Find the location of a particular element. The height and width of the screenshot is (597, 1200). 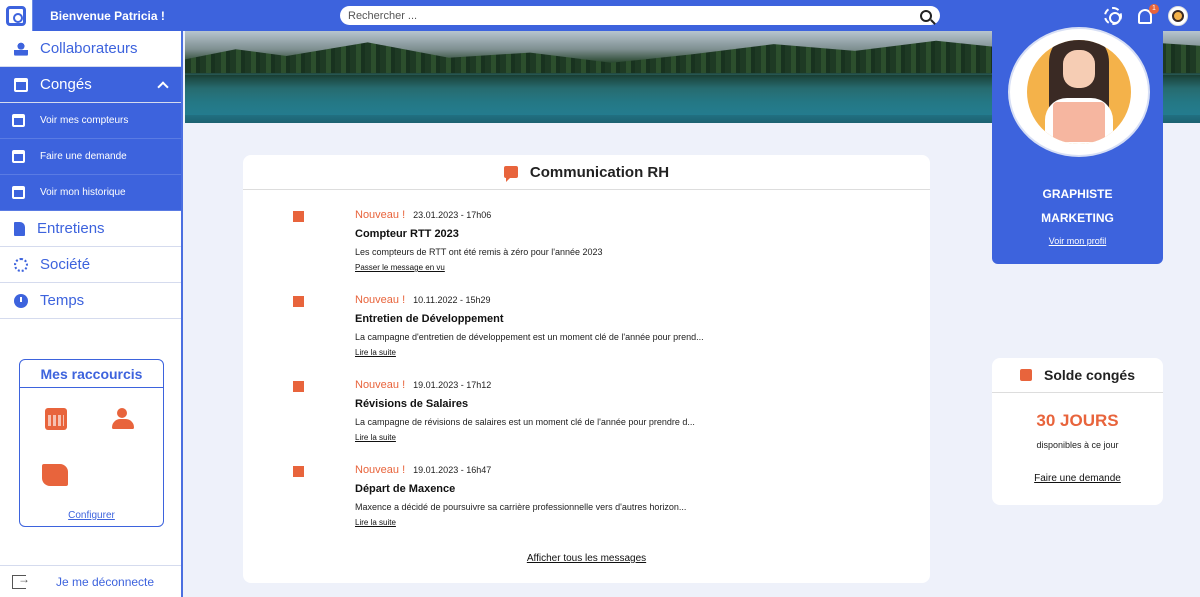

sidebar-item-conges: Congés is located at coordinates (90, 85).